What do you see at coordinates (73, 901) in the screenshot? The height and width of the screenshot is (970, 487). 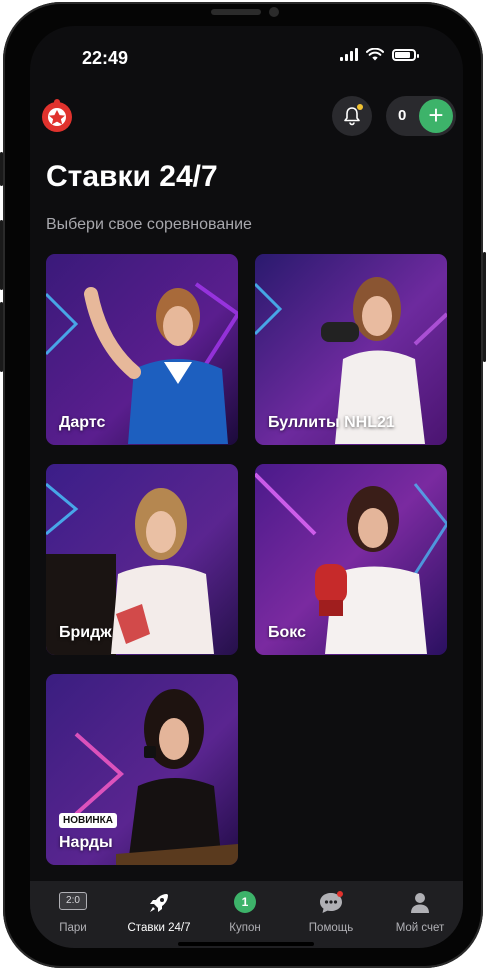 I see `score-icon: 2:0` at bounding box center [73, 901].